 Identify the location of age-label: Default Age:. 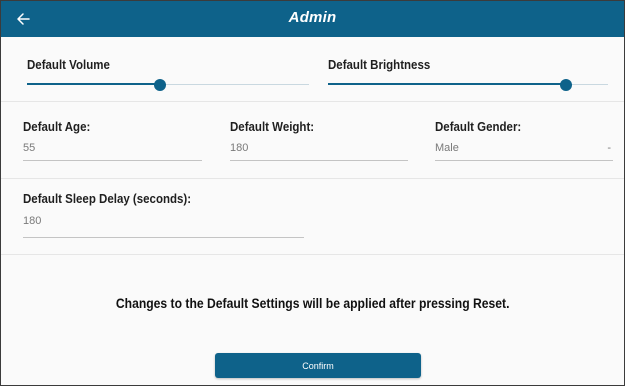
(57, 127).